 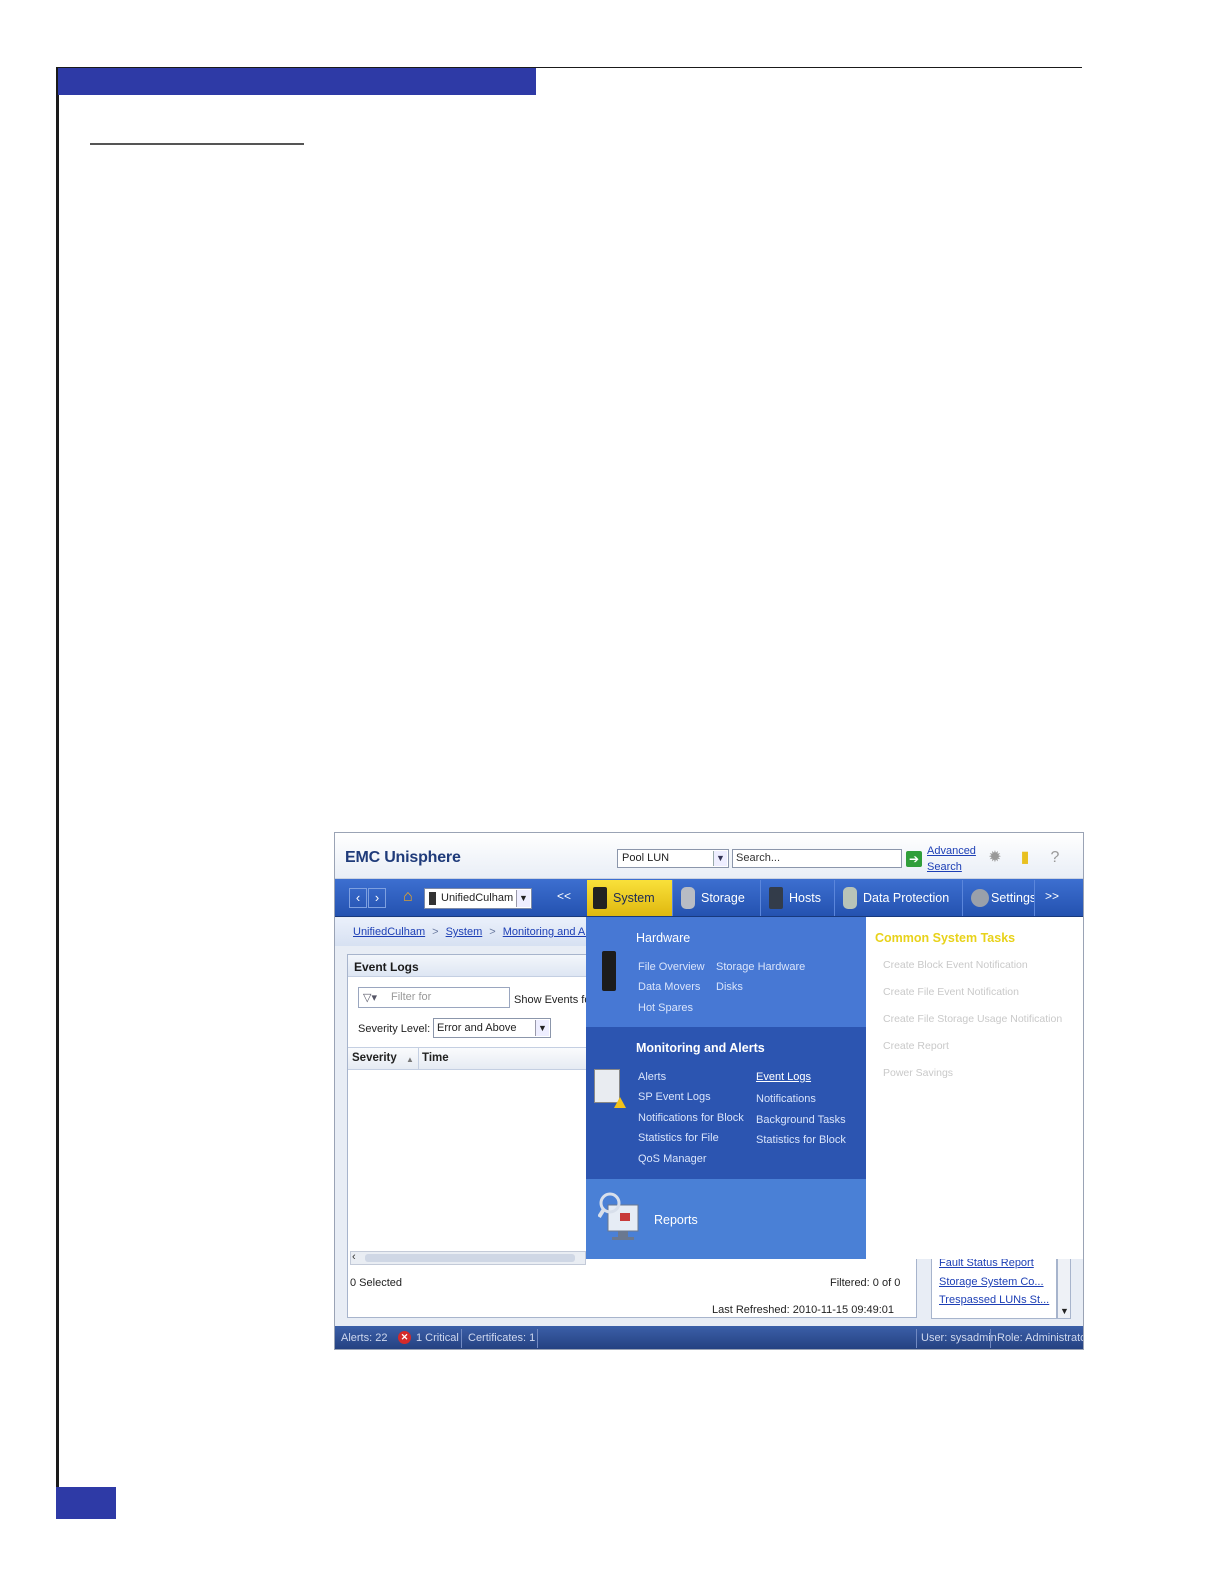 What do you see at coordinates (726, 1219) in the screenshot?
I see `menu-section-reports: Reports` at bounding box center [726, 1219].